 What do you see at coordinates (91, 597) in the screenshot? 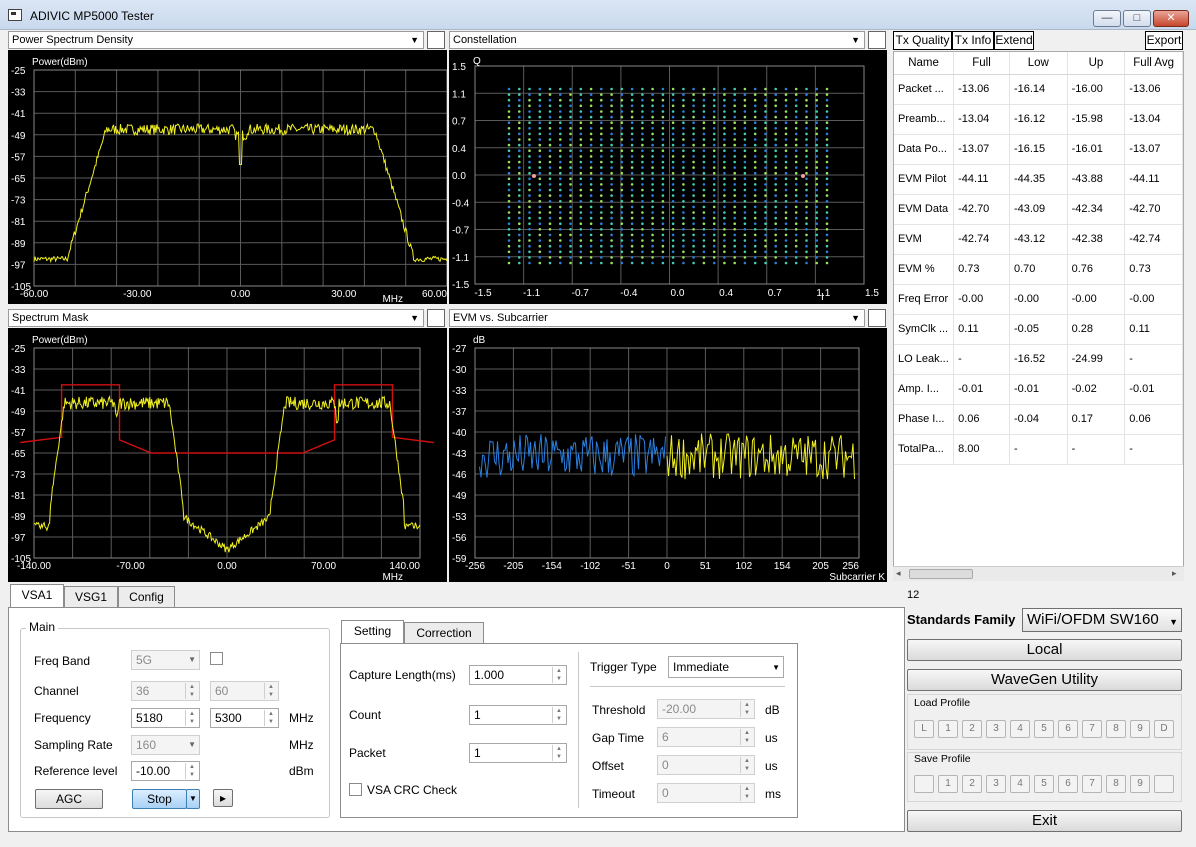
I see `tab-vsg1: VSG1` at bounding box center [91, 597].